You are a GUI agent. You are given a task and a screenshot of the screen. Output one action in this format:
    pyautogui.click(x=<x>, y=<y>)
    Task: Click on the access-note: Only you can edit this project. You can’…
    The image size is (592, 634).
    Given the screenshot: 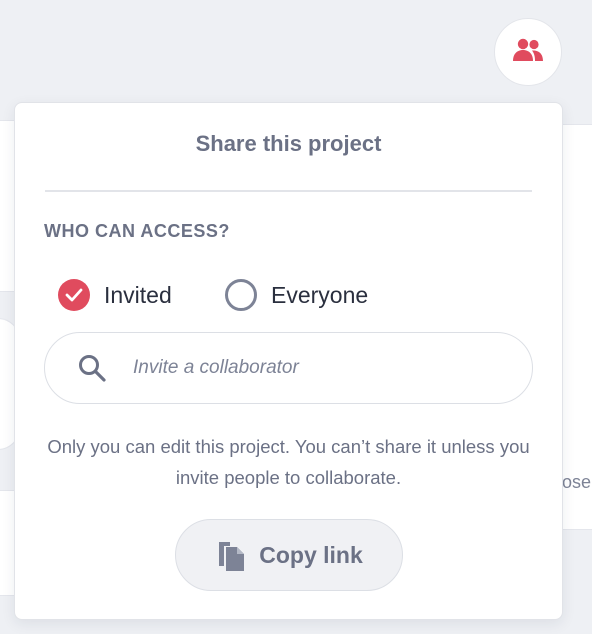 What is the action you would take?
    pyautogui.click(x=288, y=462)
    